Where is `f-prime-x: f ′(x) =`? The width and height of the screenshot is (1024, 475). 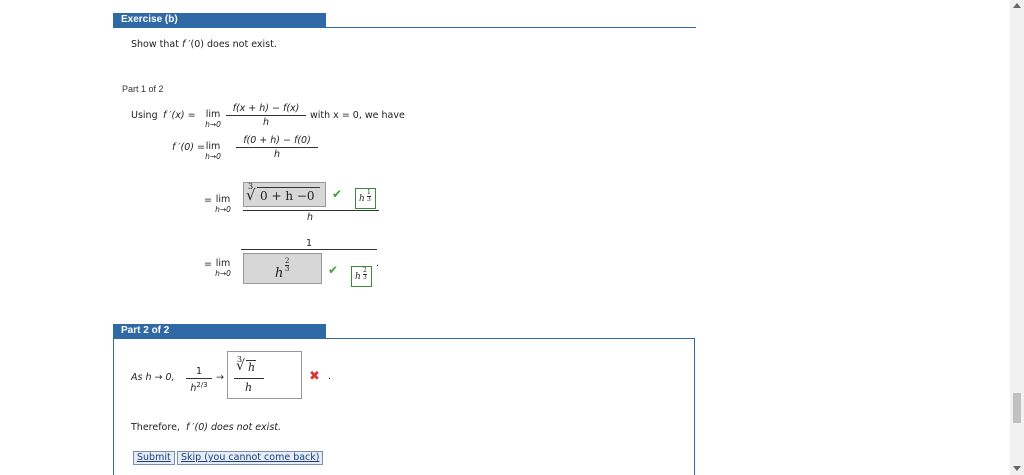 f-prime-x: f ′(x) = is located at coordinates (179, 115).